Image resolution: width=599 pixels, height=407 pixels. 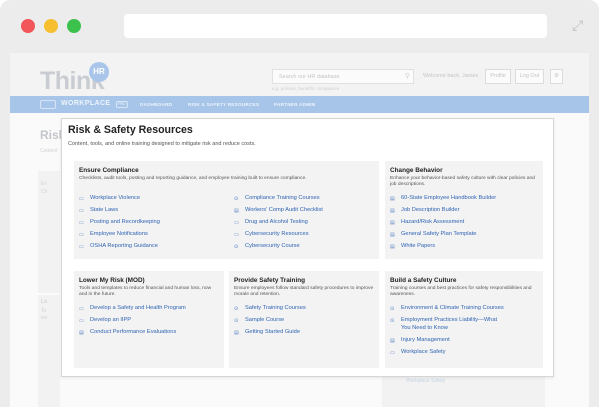 I want to click on card-title: Provide Safety Training, so click(x=270, y=280).